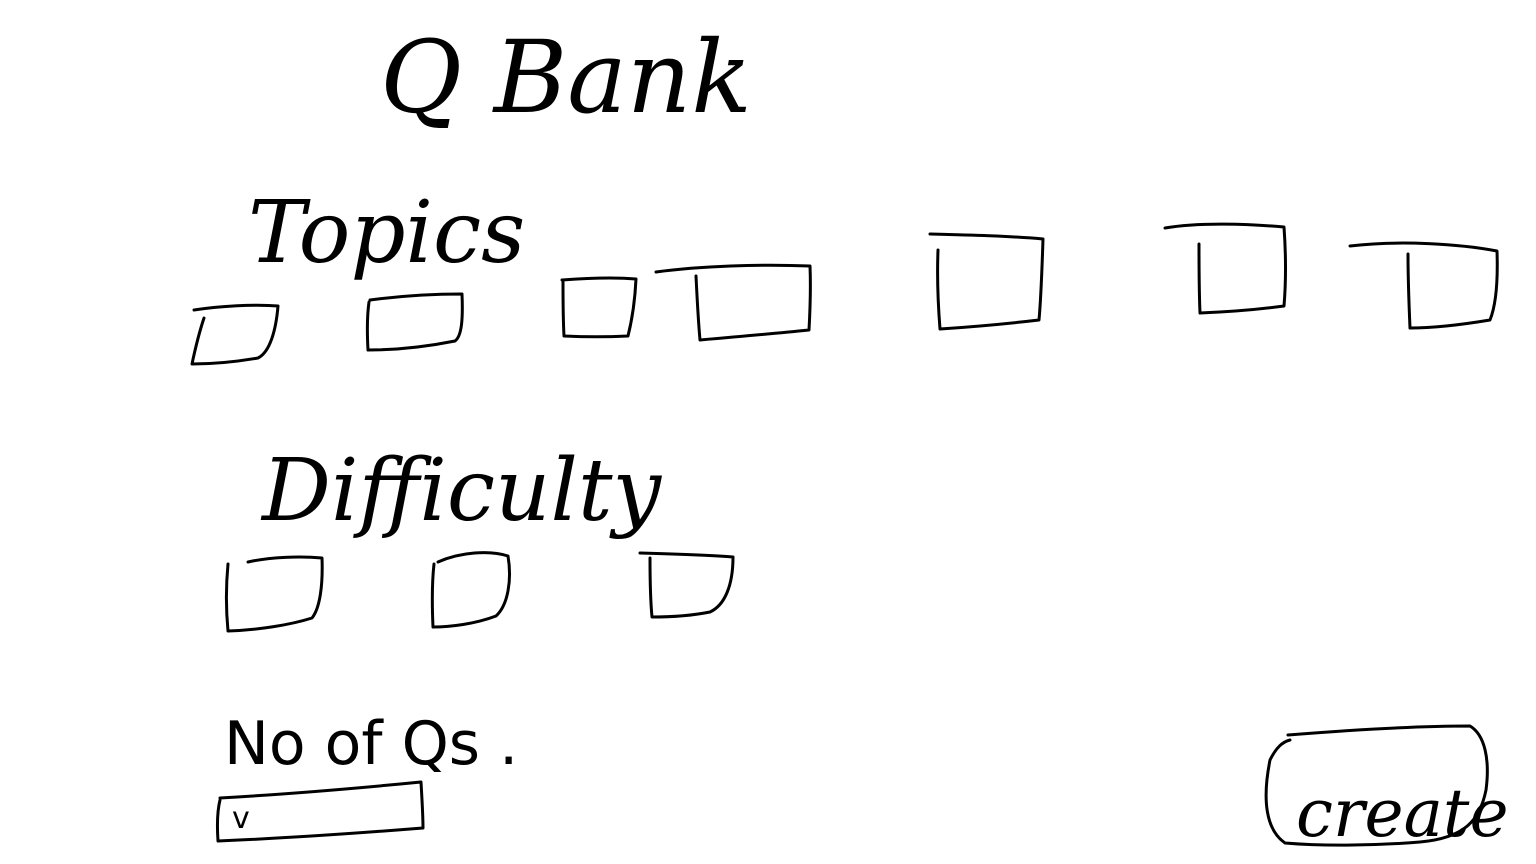 This screenshot has height=864, width=1536. What do you see at coordinates (320, 811) in the screenshot?
I see `question-count-input: v` at bounding box center [320, 811].